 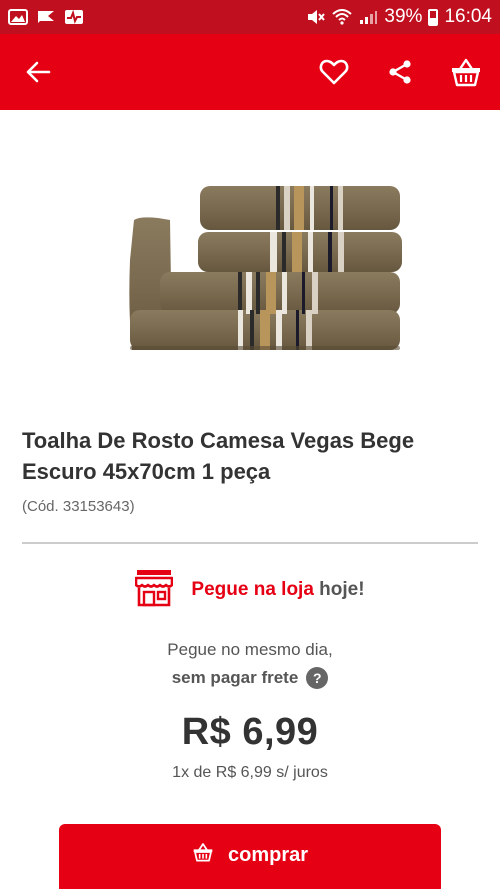 I want to click on clock: 16:04, so click(x=468, y=16).